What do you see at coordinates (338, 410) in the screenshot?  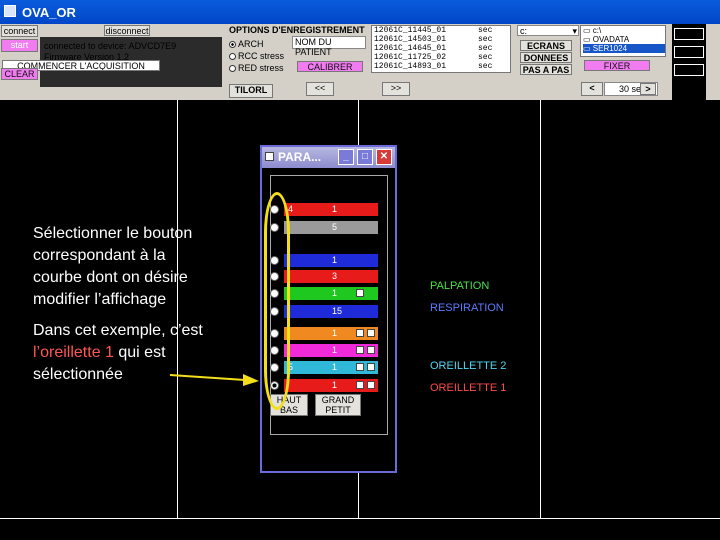 I see `btn-line: PETIT` at bounding box center [338, 410].